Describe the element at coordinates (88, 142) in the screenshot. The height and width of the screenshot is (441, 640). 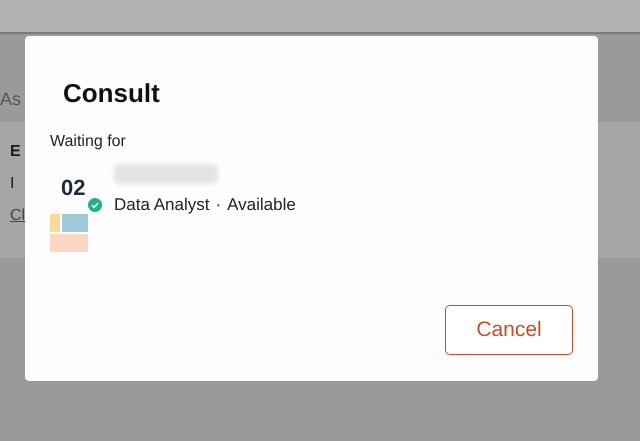
I see `waiting-label: Waiting for` at that location.